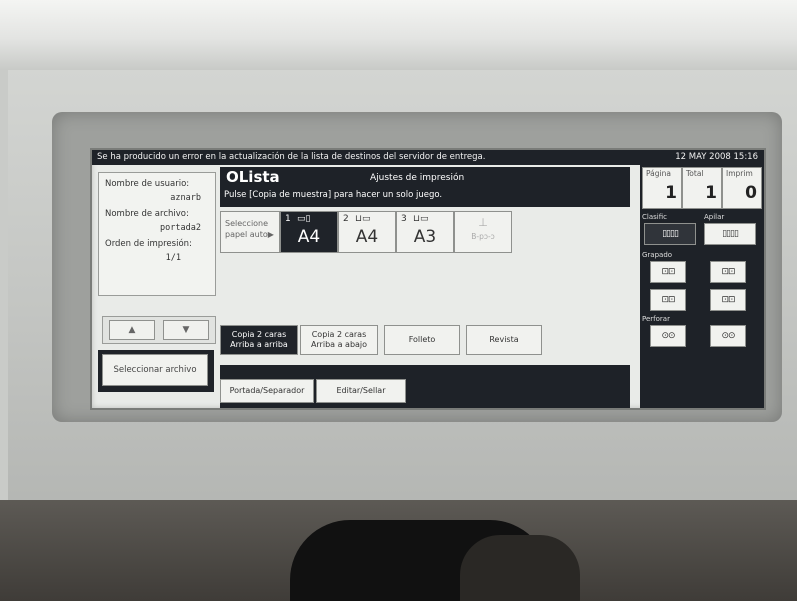 This screenshot has height=601, width=797. I want to click on select-file-button: Seleccionar archivo, so click(155, 370).